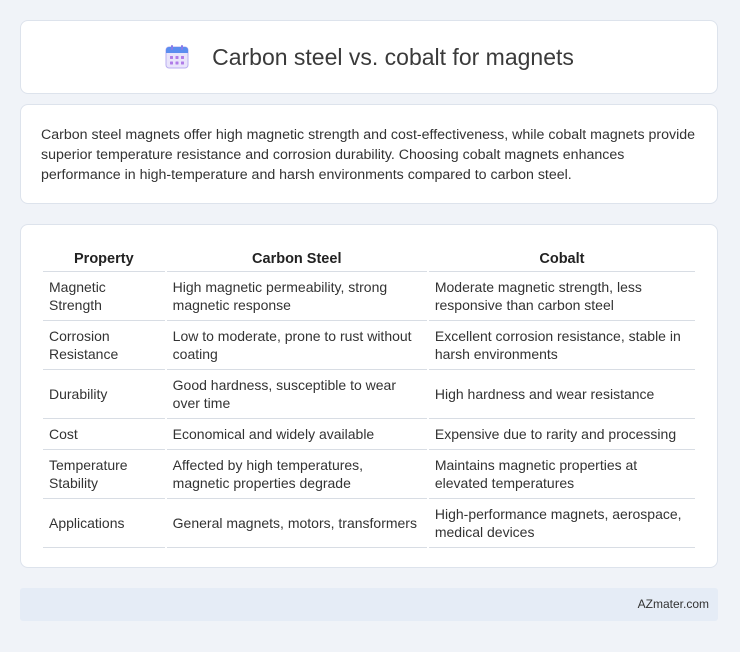 The width and height of the screenshot is (740, 652). What do you see at coordinates (296, 523) in the screenshot?
I see `row-carbon-steel: General magnets, motors, transformers` at bounding box center [296, 523].